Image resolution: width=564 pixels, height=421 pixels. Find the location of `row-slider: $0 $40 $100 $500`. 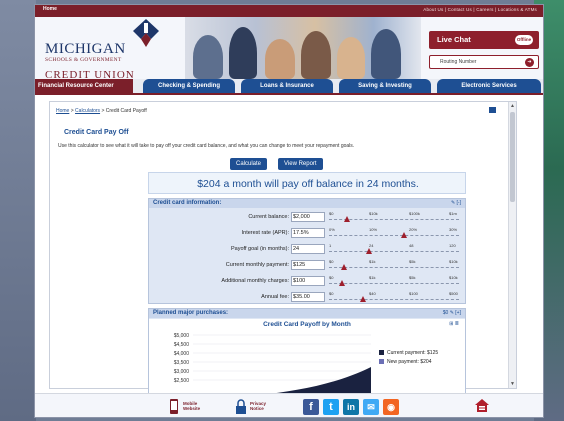

row-slider: $0 $40 $100 $500 is located at coordinates (394, 297).